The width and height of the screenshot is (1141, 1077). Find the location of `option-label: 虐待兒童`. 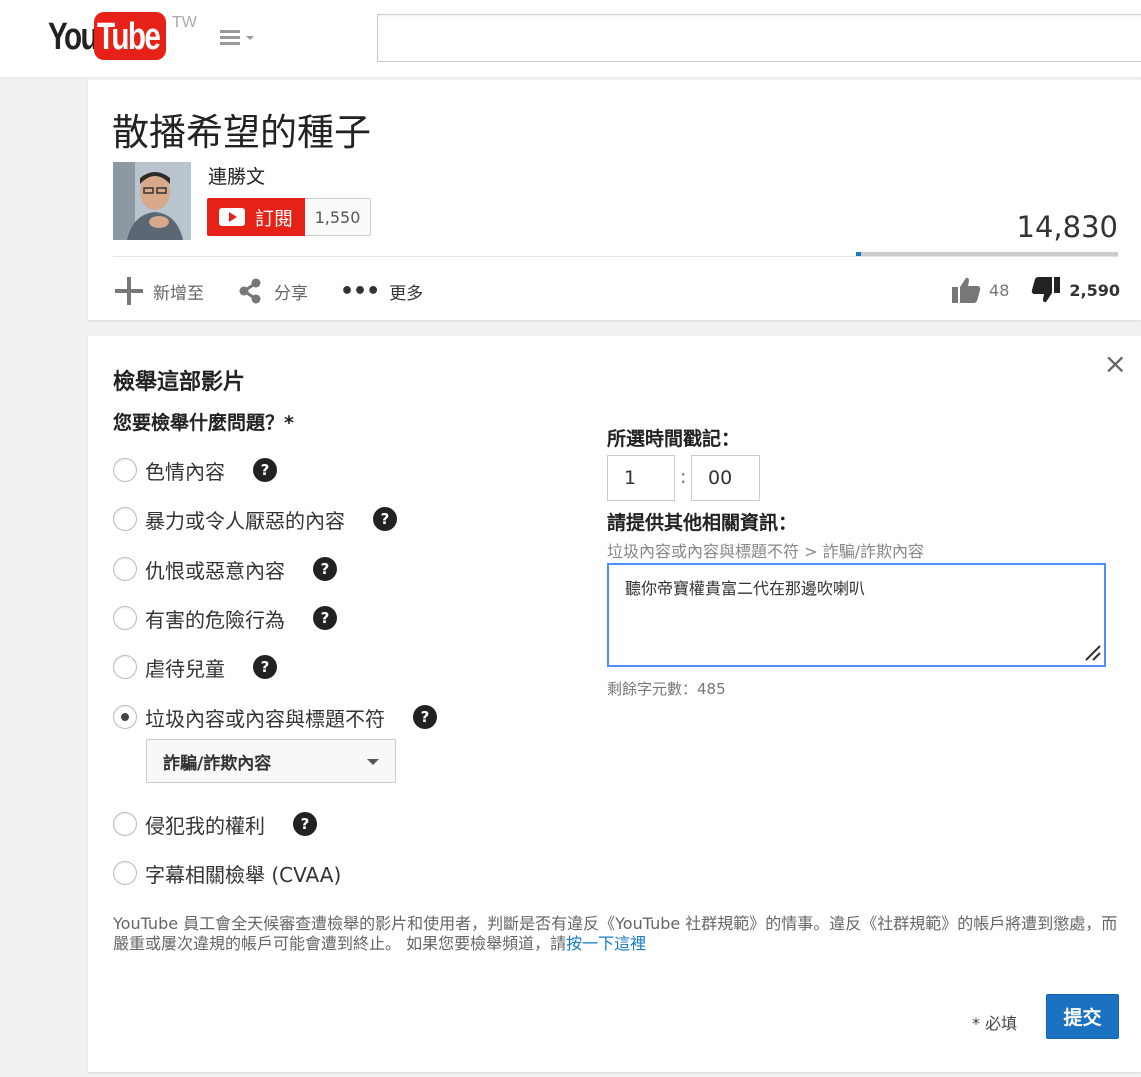

option-label: 虐待兒童 is located at coordinates (185, 668).